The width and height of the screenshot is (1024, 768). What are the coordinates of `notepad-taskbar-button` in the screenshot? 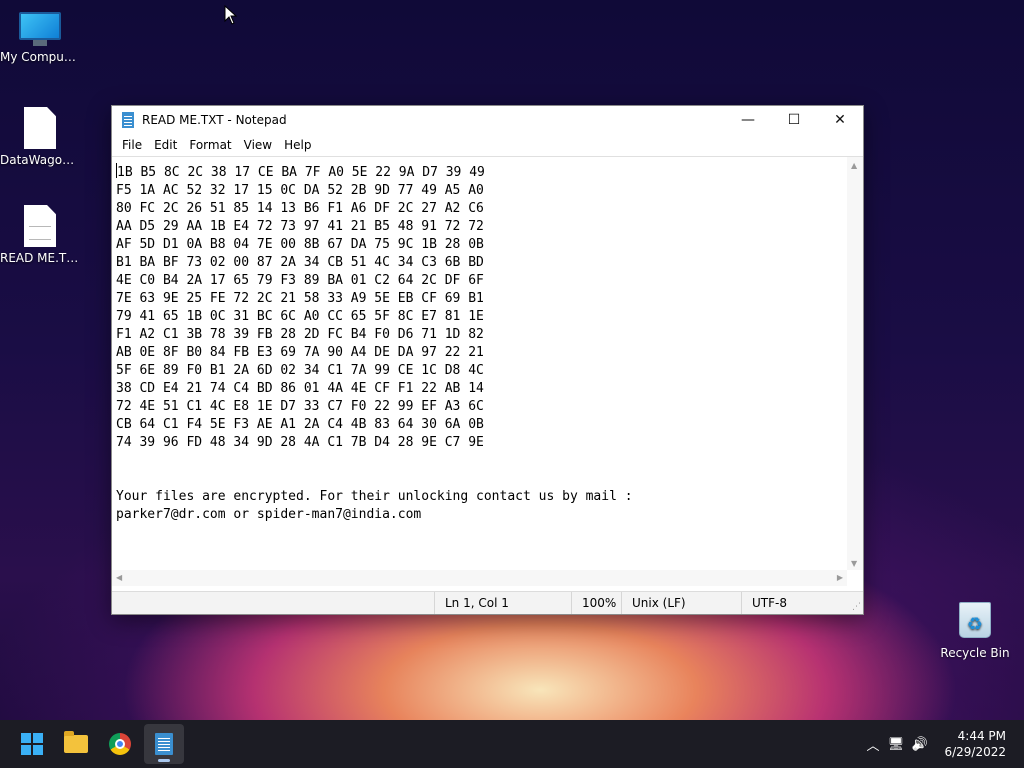 It's located at (164, 744).